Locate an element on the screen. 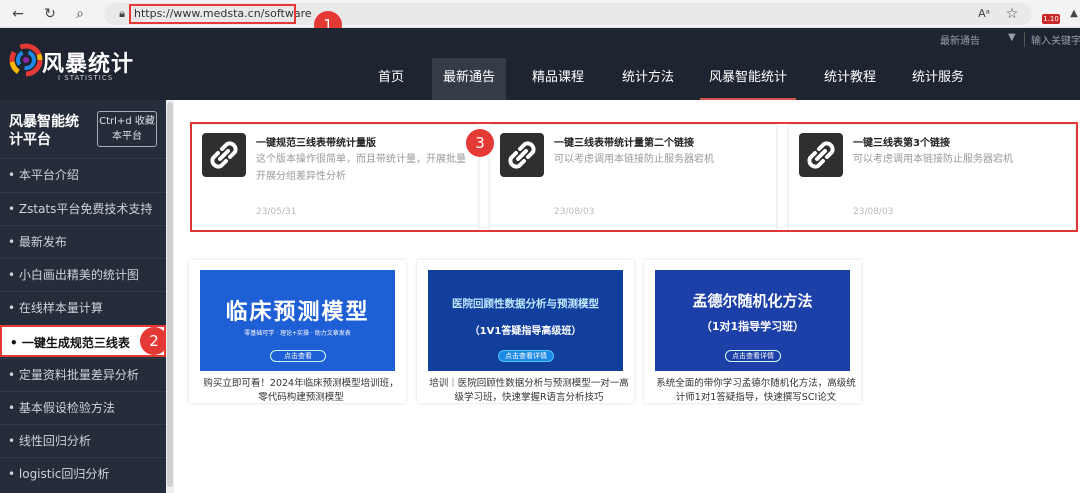 The image size is (1080, 493). scrollbar-thumb is located at coordinates (170, 294).